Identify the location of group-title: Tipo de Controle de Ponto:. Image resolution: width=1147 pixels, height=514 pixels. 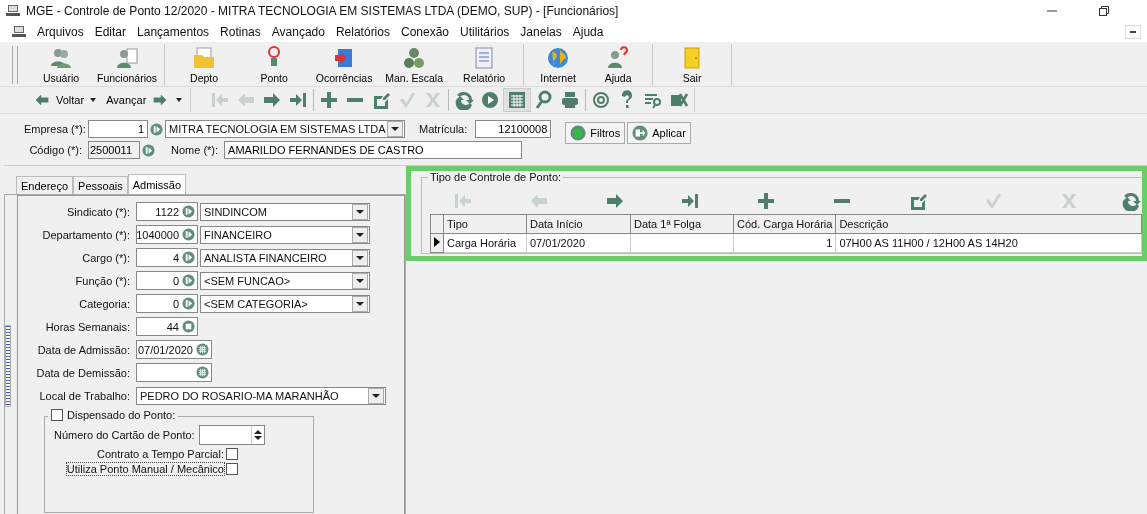
(496, 177).